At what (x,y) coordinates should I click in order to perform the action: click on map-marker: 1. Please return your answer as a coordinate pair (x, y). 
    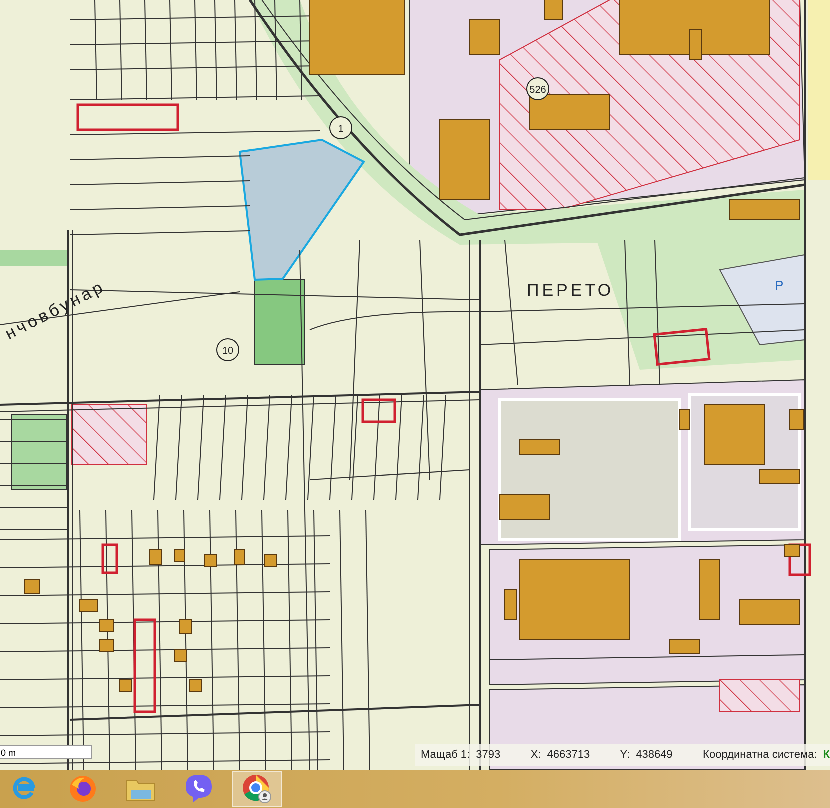
    Looking at the image, I should click on (341, 128).